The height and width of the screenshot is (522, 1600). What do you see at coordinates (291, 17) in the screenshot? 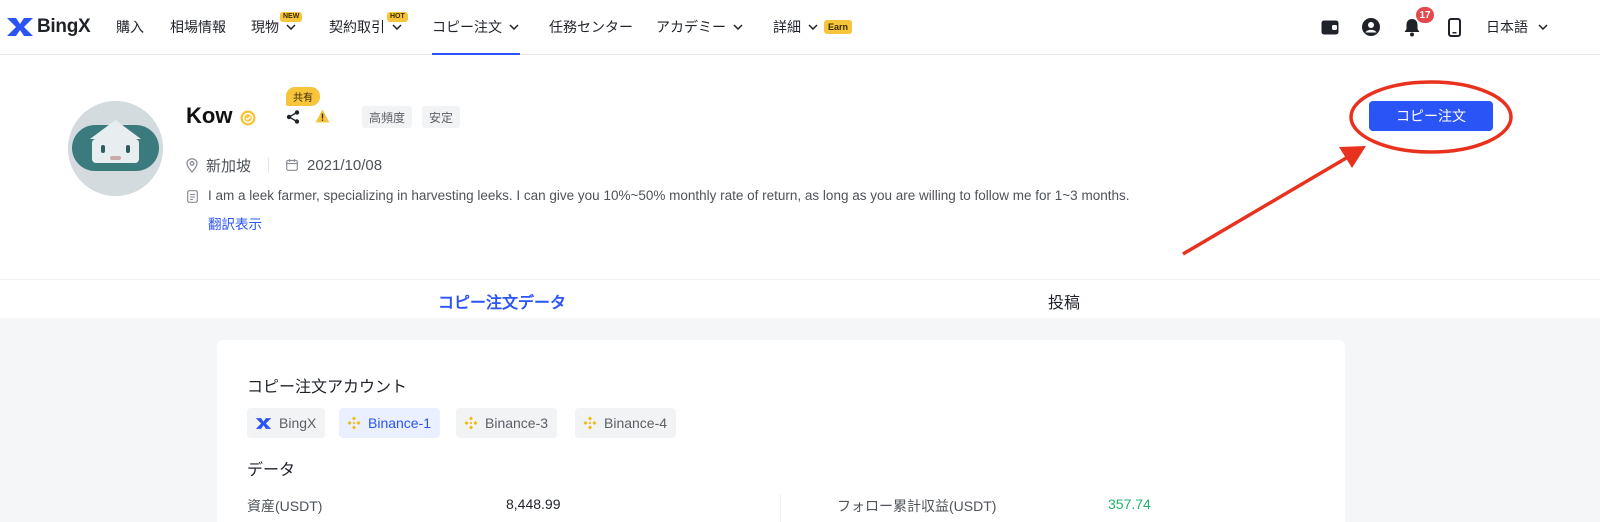
I see `new-badge: NEW` at bounding box center [291, 17].